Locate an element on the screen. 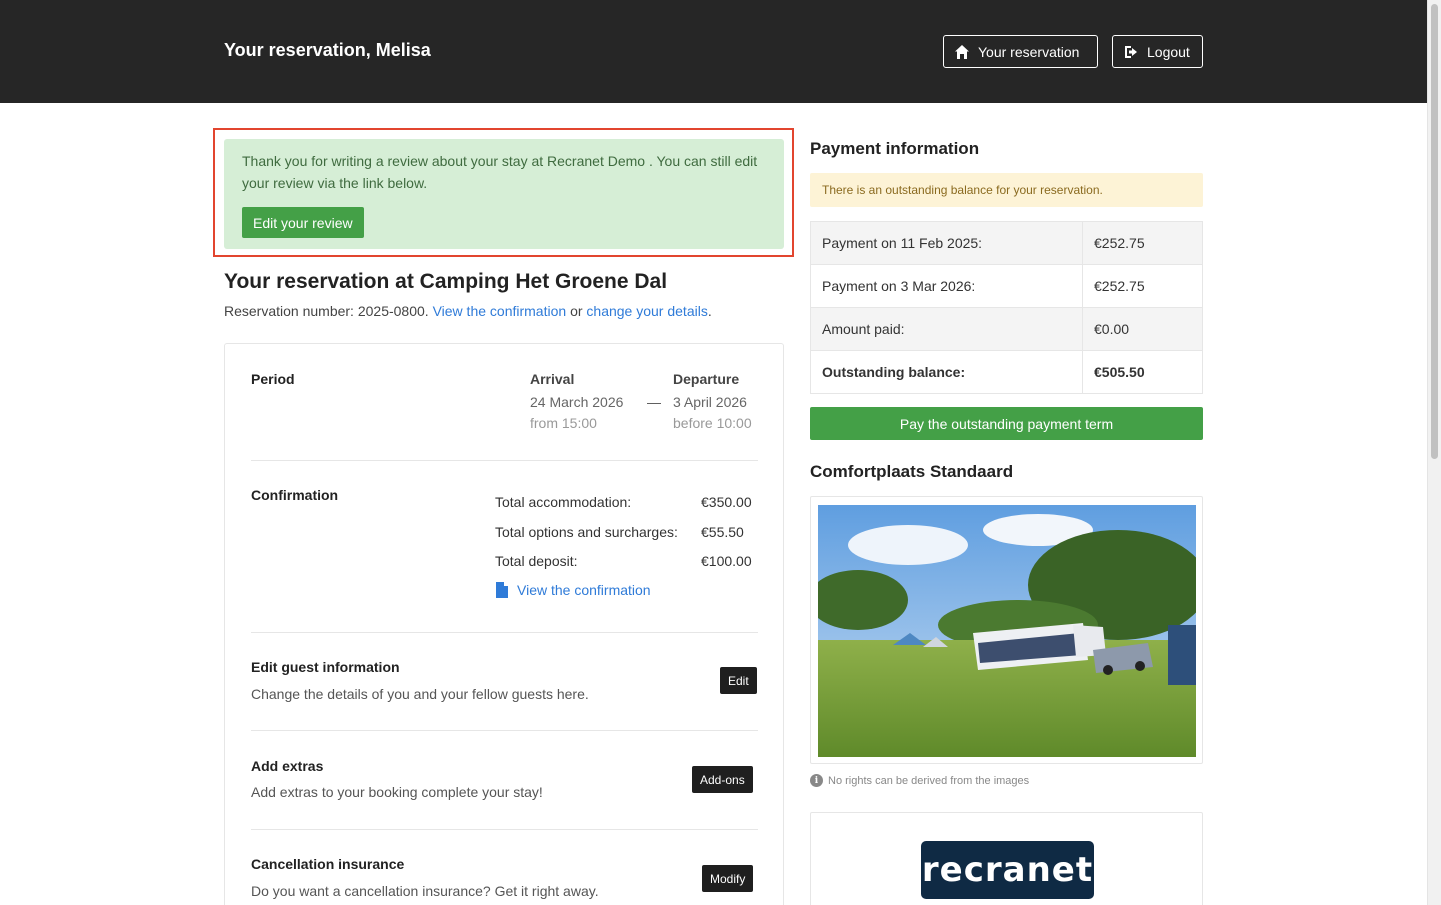 The height and width of the screenshot is (905, 1441). period-label: Period is located at coordinates (273, 379).